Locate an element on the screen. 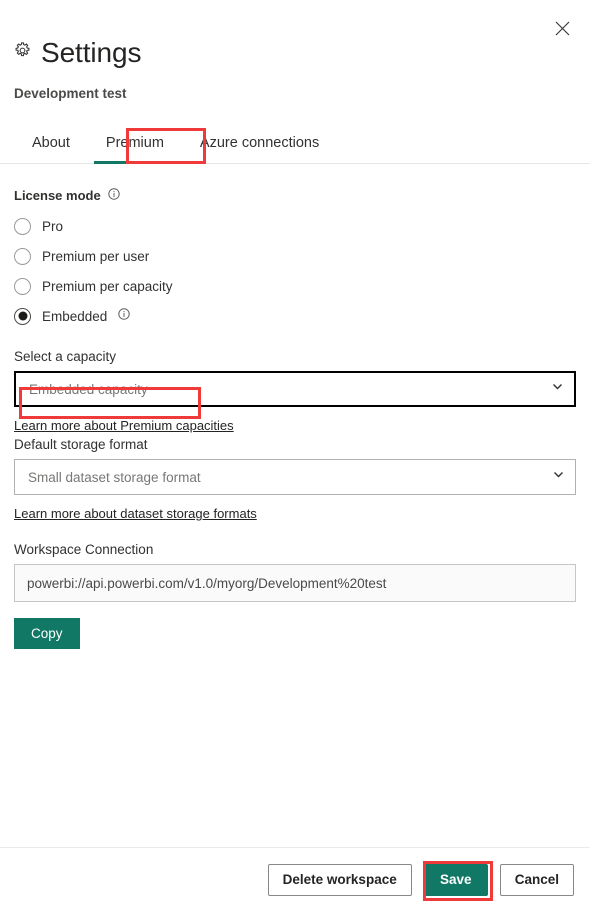  close-icon is located at coordinates (562, 28).